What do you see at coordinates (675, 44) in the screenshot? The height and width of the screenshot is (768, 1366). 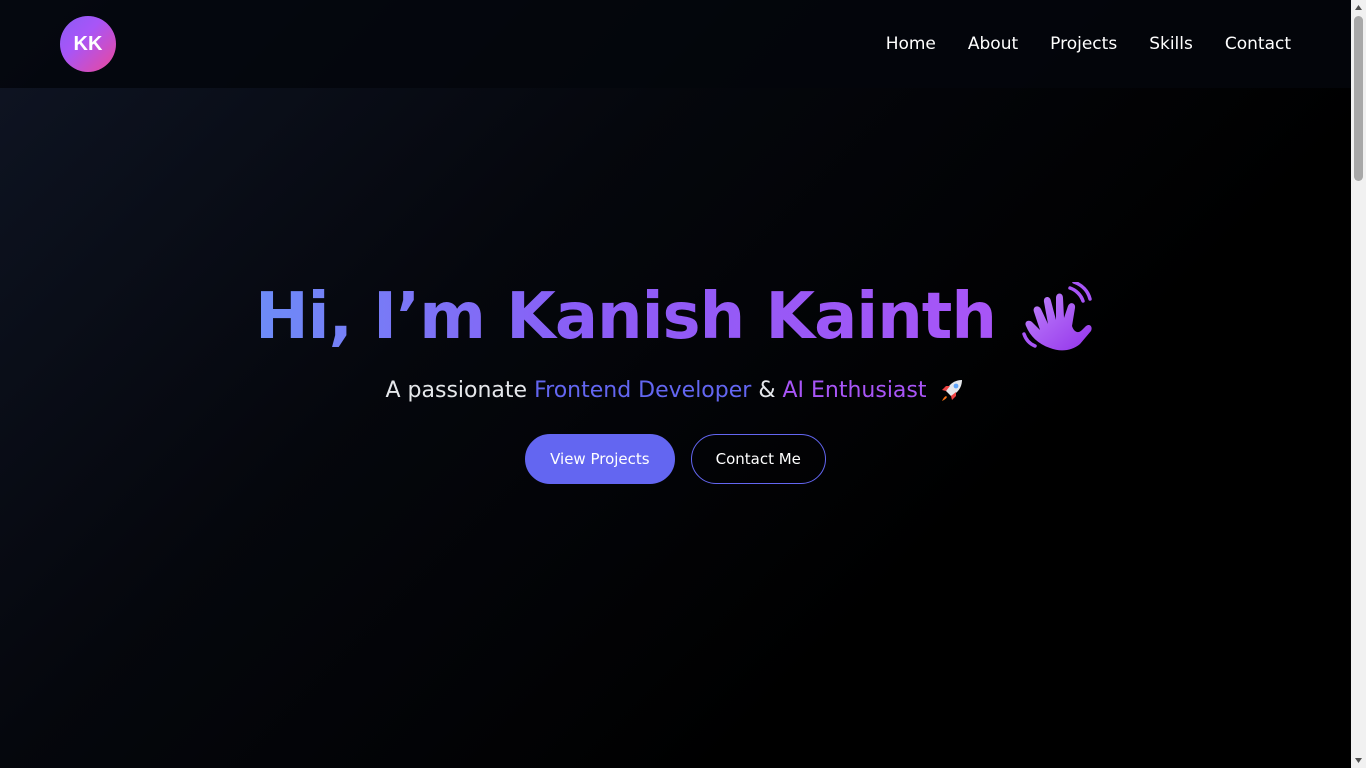 I see `site-header: KK Home About Projects Skills Contact` at bounding box center [675, 44].